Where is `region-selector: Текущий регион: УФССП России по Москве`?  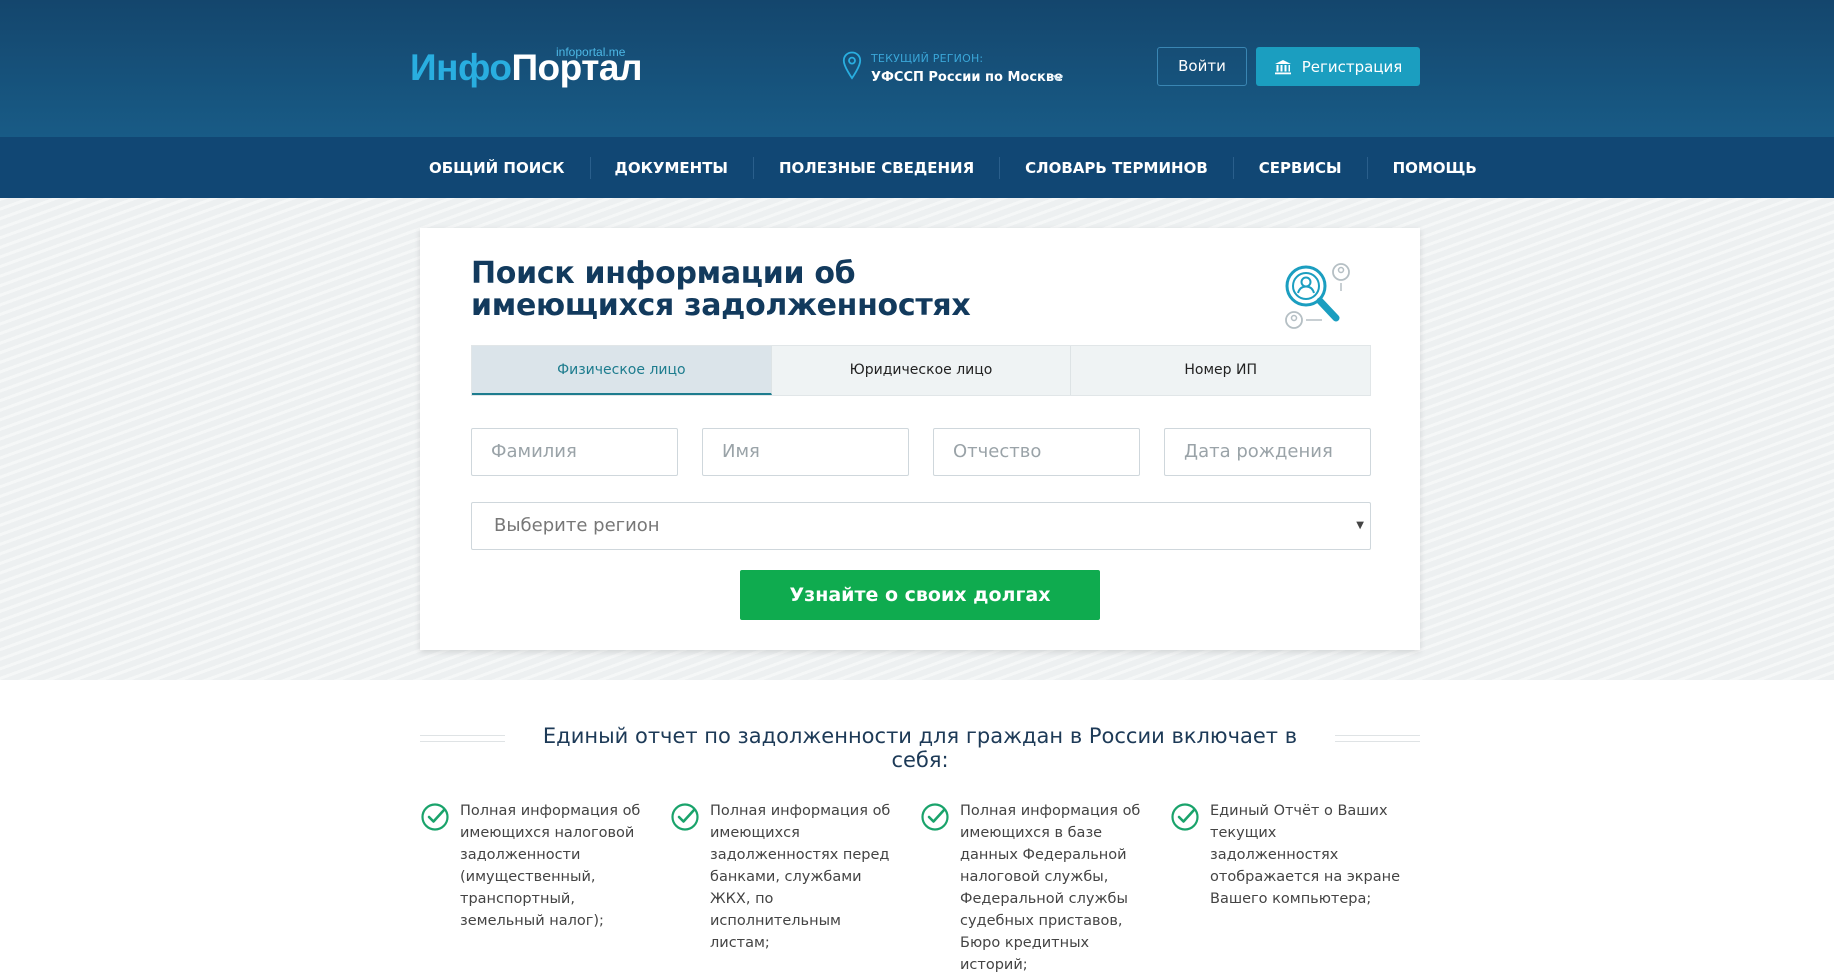 region-selector: Текущий регион: УФССП России по Москве is located at coordinates (957, 71).